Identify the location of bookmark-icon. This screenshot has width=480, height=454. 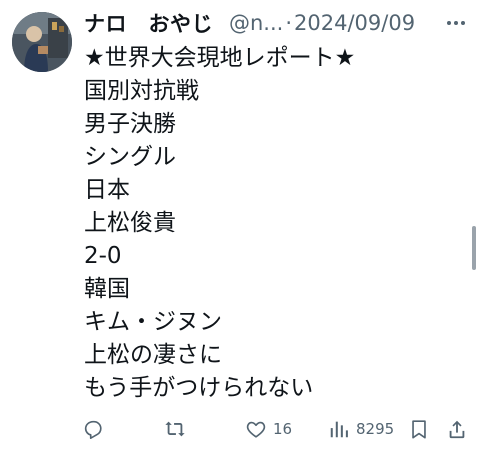
(419, 429).